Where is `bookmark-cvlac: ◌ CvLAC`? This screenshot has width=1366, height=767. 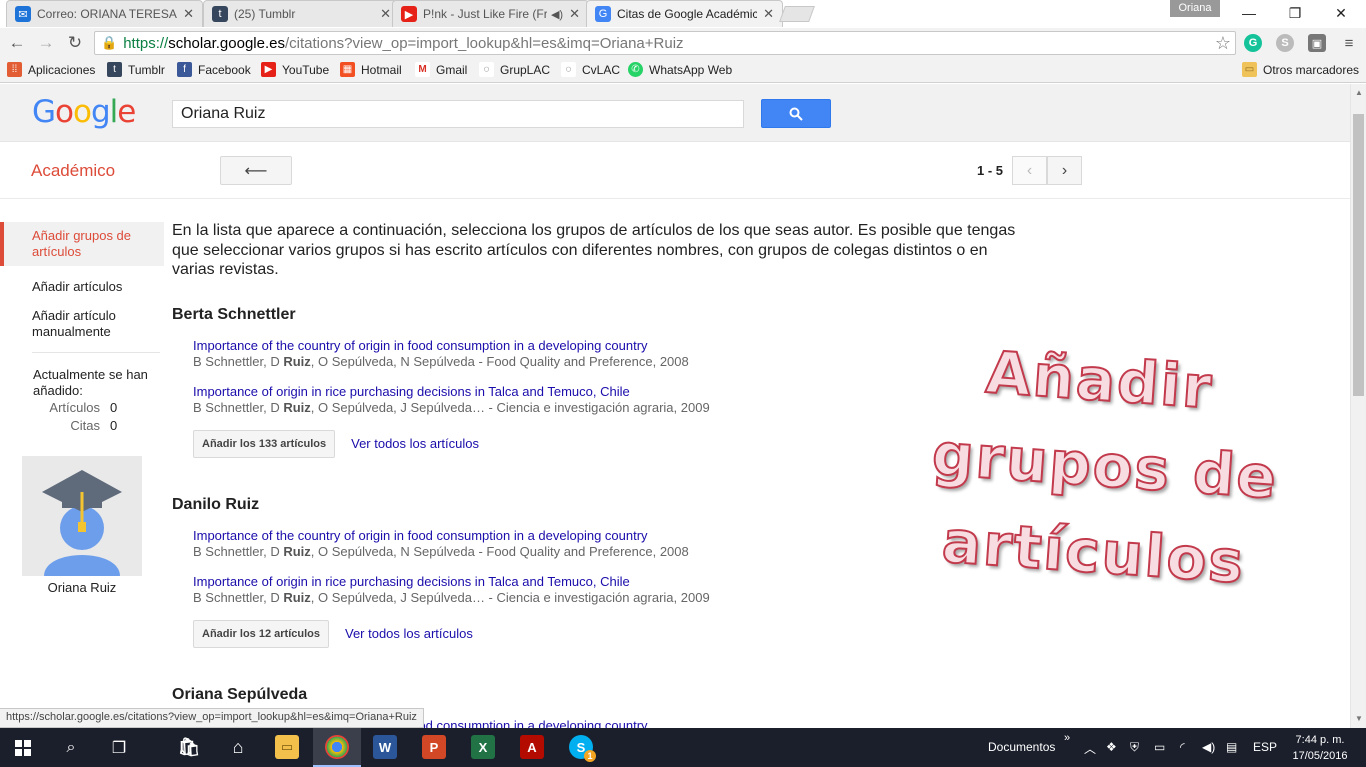
bookmark-cvlac: ◌ CvLAC is located at coordinates (590, 69).